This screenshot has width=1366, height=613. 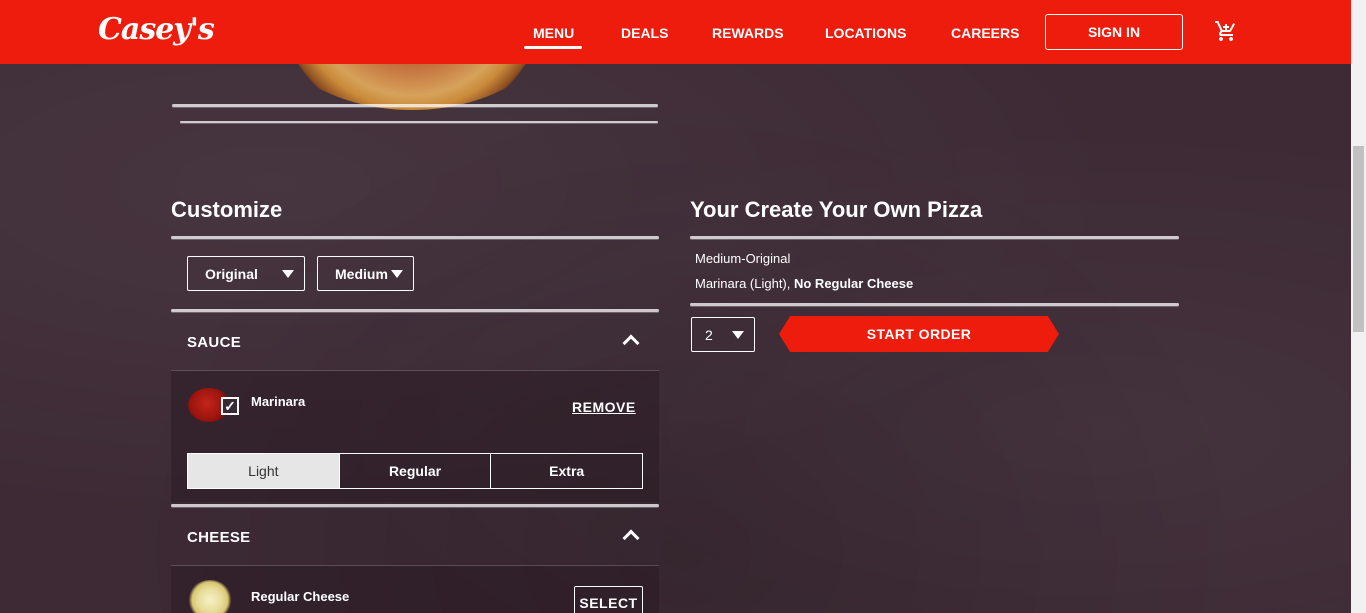 I want to click on sign-in-button: SIGN IN, so click(x=1114, y=32).